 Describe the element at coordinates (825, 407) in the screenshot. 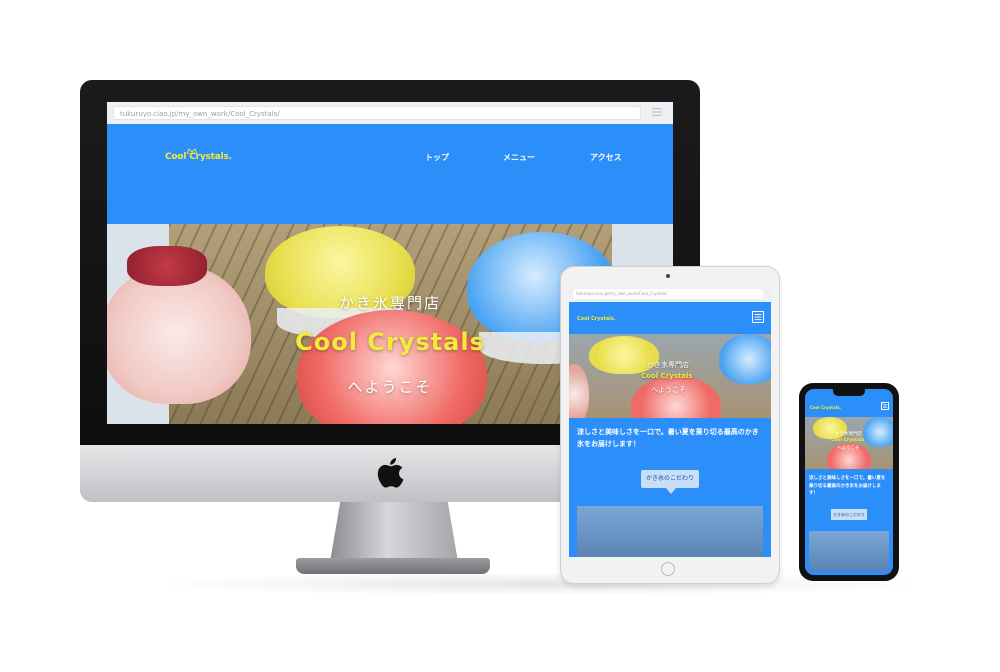

I see `phone-site-logo: Cool Crystals.` at that location.